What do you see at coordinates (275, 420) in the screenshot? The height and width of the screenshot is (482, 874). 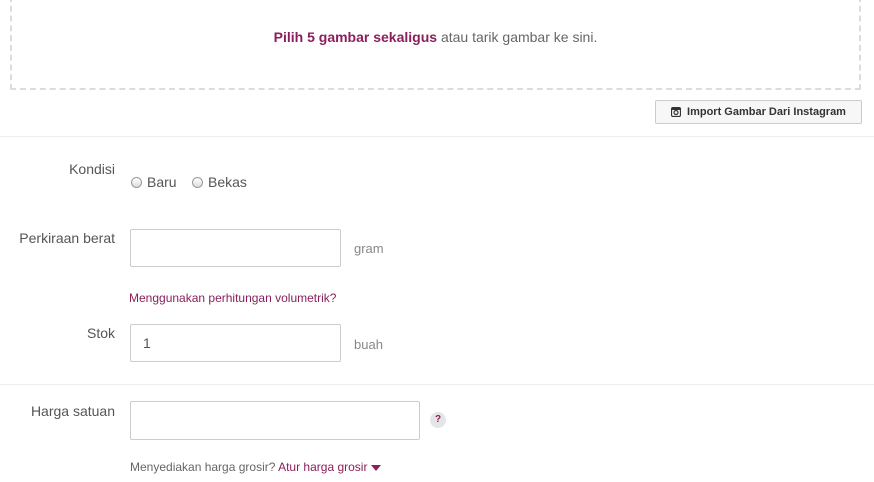 I see `price-input` at bounding box center [275, 420].